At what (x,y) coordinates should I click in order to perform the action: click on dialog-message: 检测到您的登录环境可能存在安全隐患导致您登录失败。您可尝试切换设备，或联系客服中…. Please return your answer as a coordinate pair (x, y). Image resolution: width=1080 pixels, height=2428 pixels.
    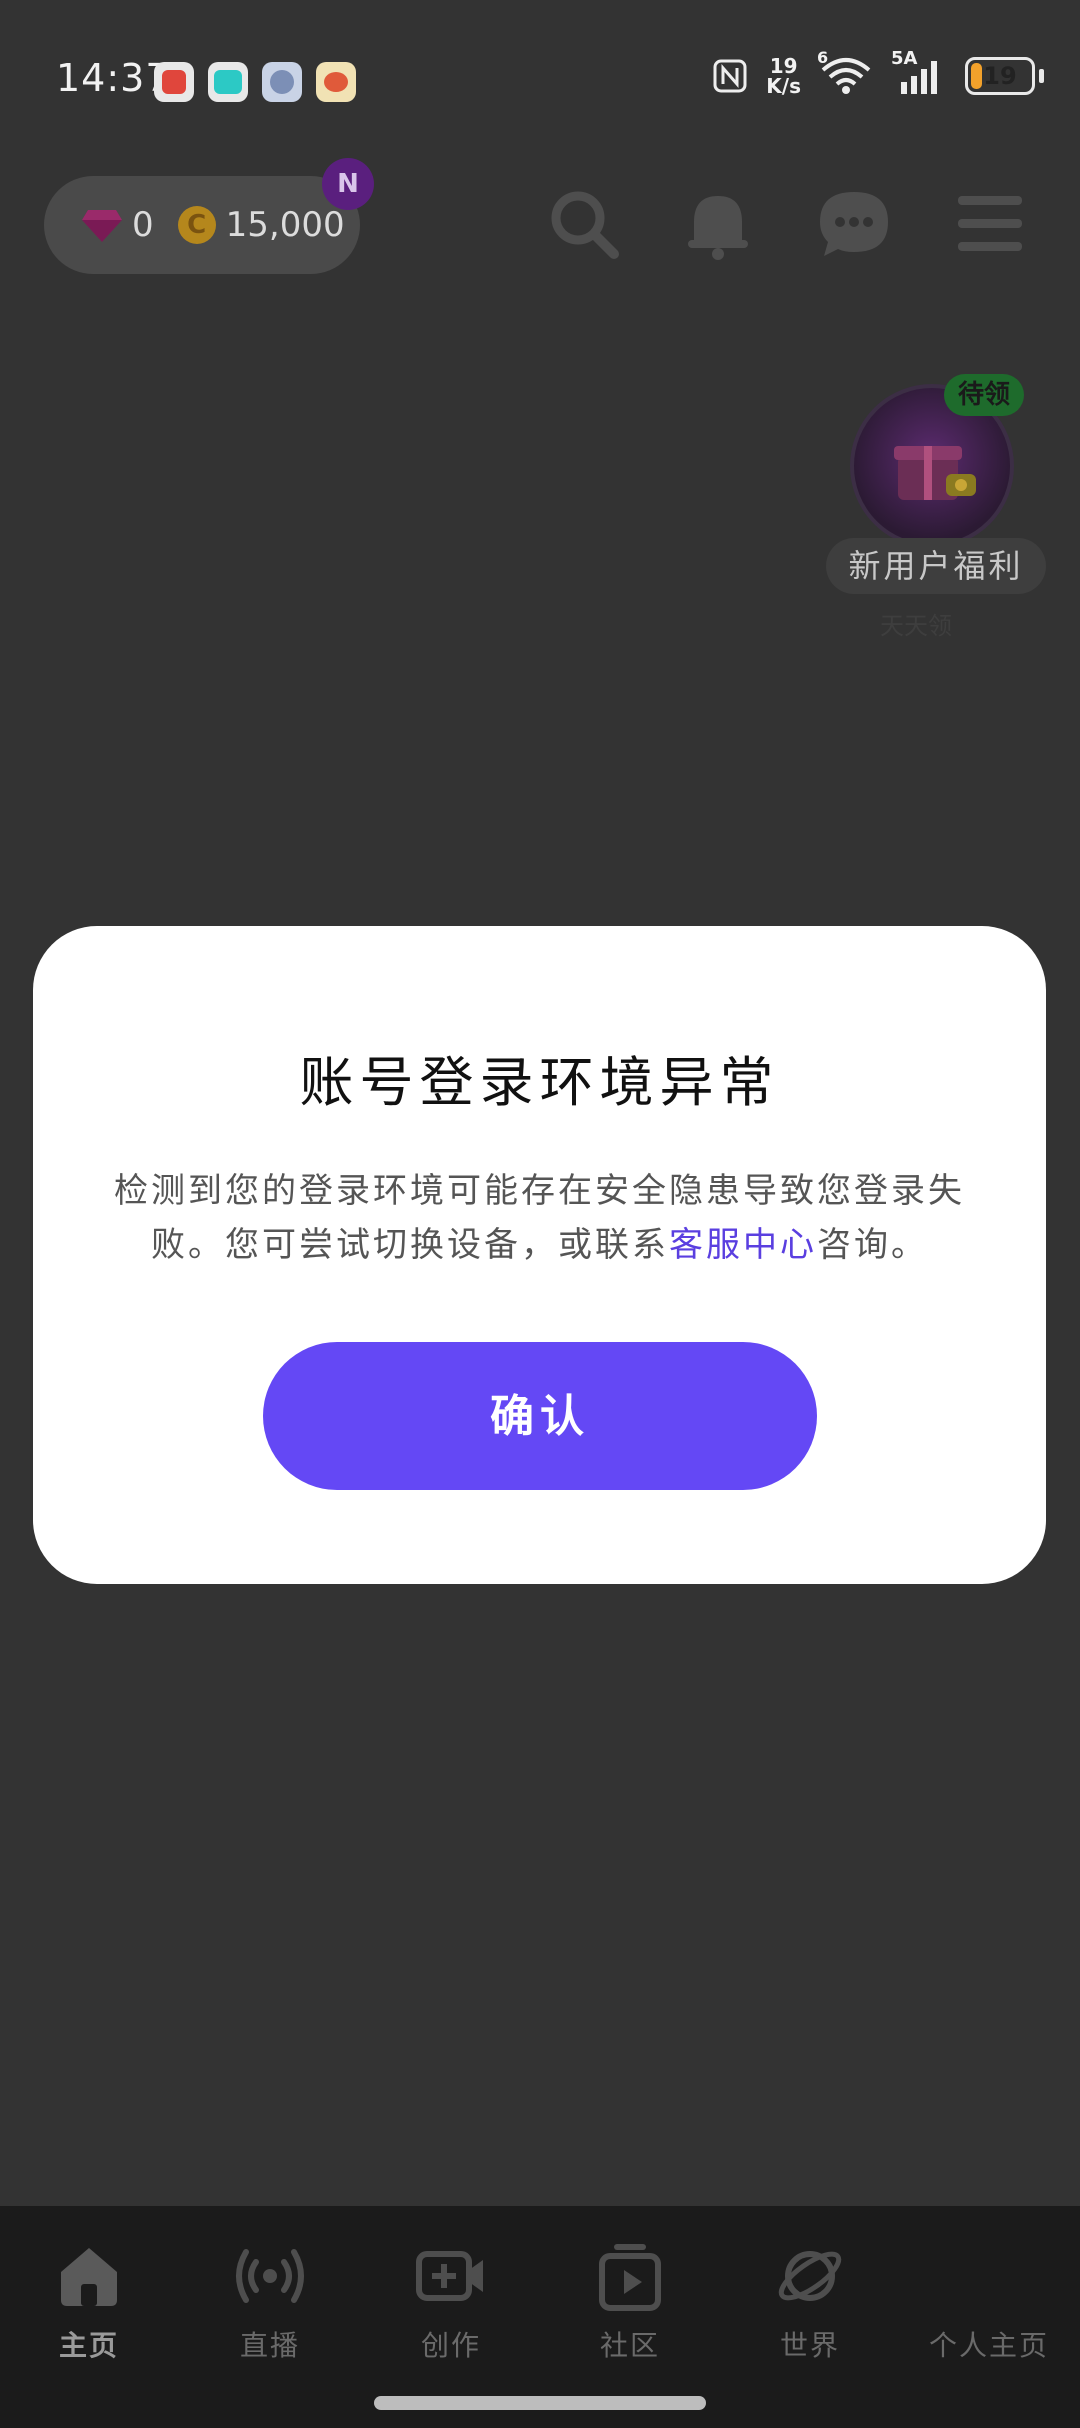
    Looking at the image, I should click on (539, 1218).